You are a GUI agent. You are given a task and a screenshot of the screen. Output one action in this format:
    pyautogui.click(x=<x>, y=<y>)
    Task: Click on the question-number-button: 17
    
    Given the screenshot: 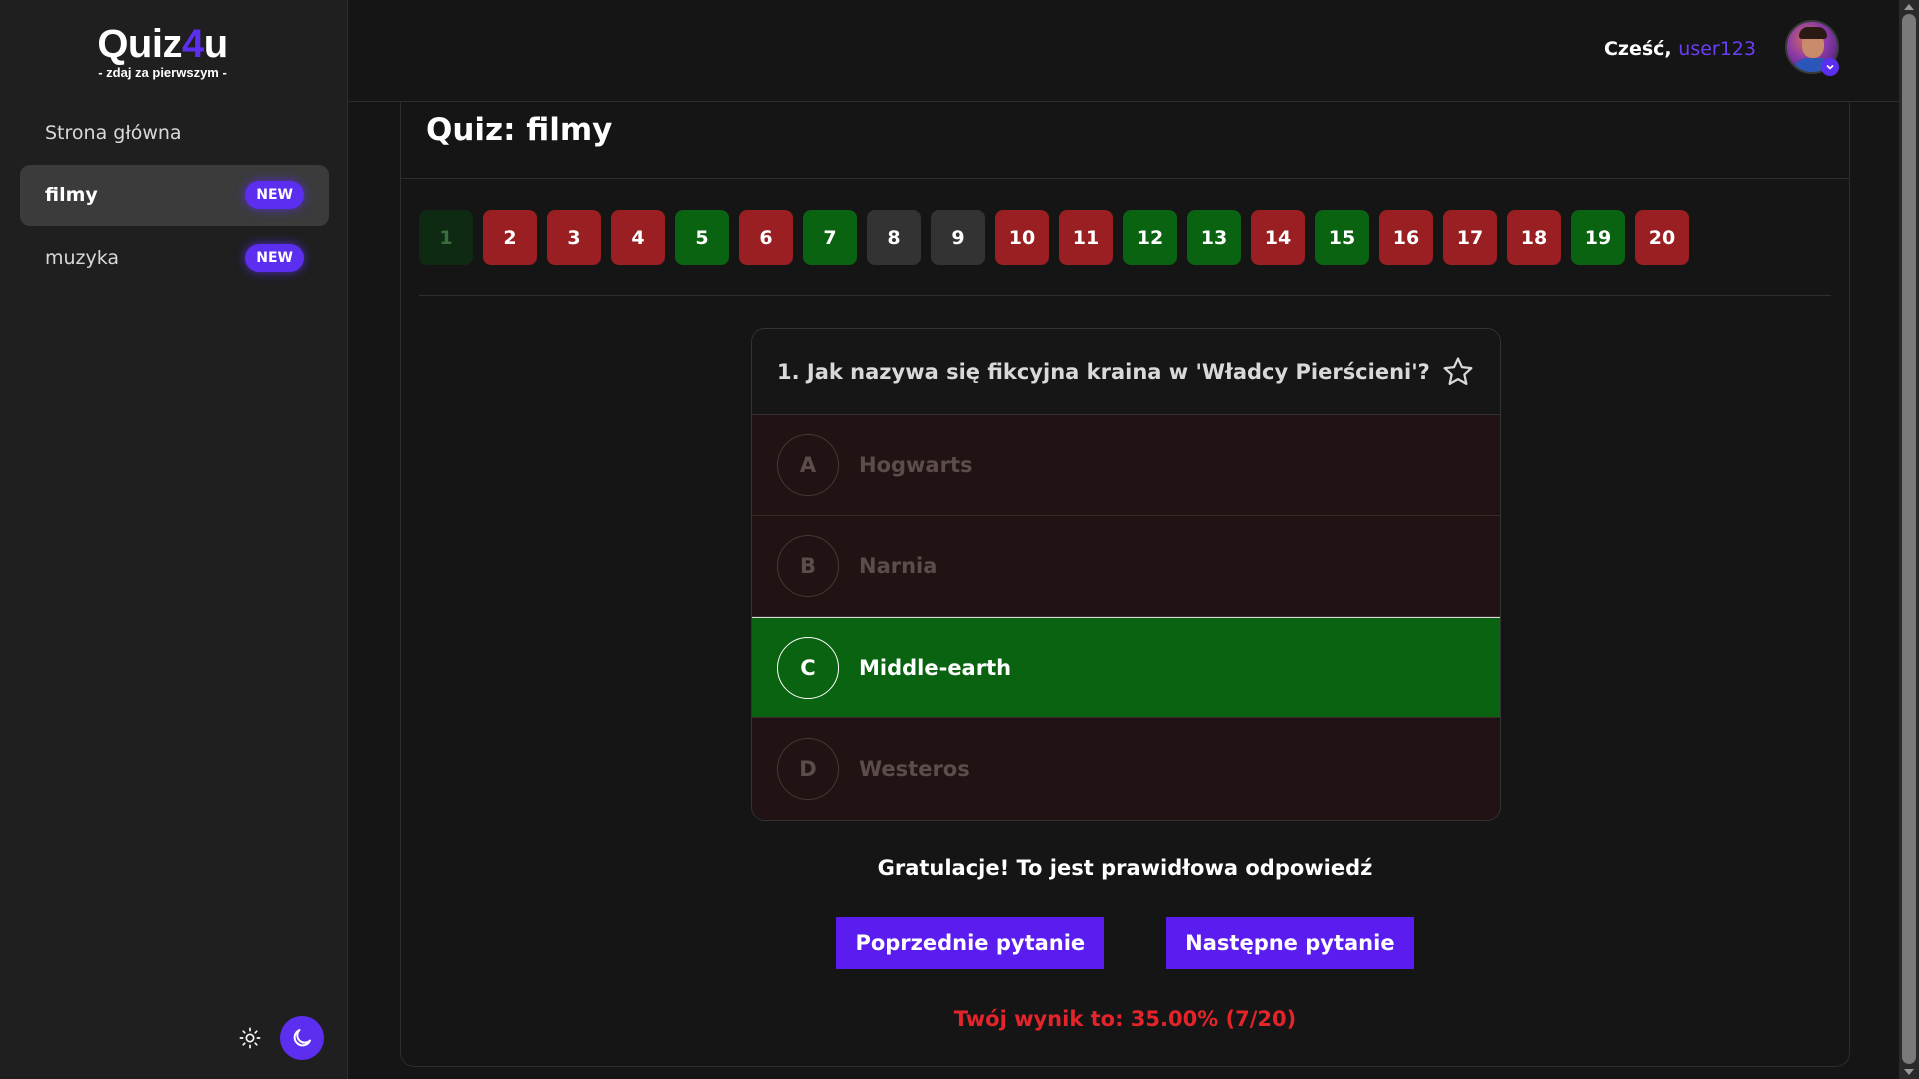 What is the action you would take?
    pyautogui.click(x=1470, y=237)
    